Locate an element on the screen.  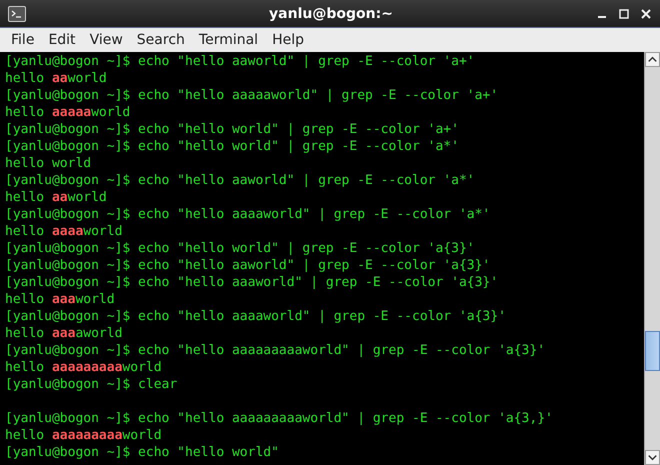
maximize-icon is located at coordinates (624, 14).